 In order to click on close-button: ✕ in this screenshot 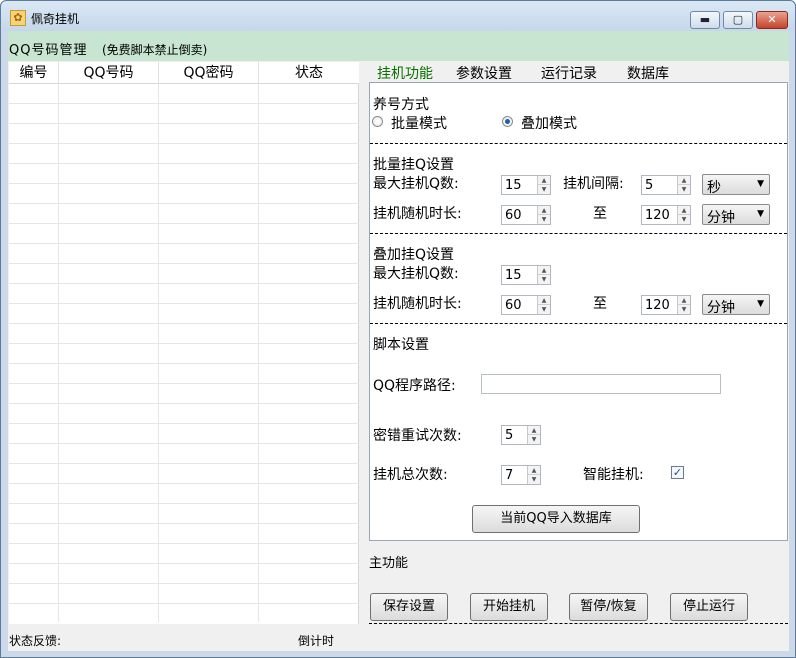, I will do `click(772, 20)`.